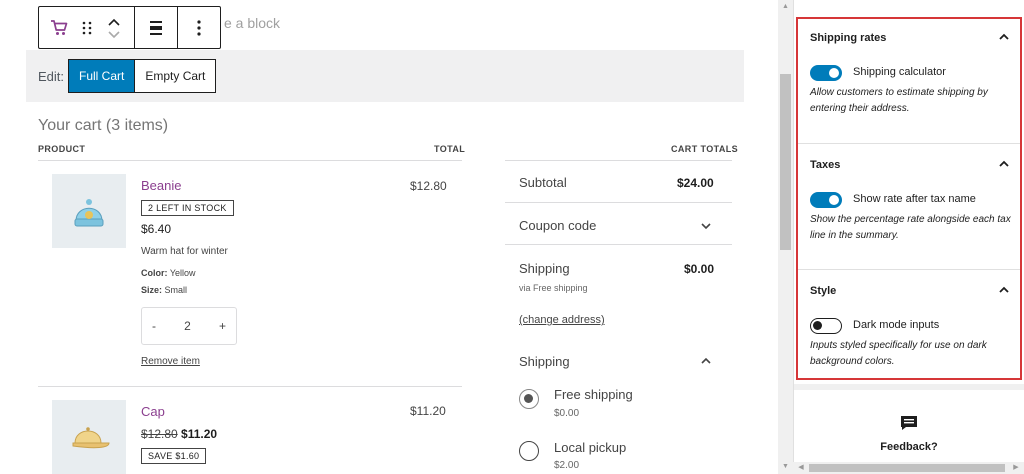  What do you see at coordinates (199, 434) in the screenshot?
I see `cap-new-price: $11.20` at bounding box center [199, 434].